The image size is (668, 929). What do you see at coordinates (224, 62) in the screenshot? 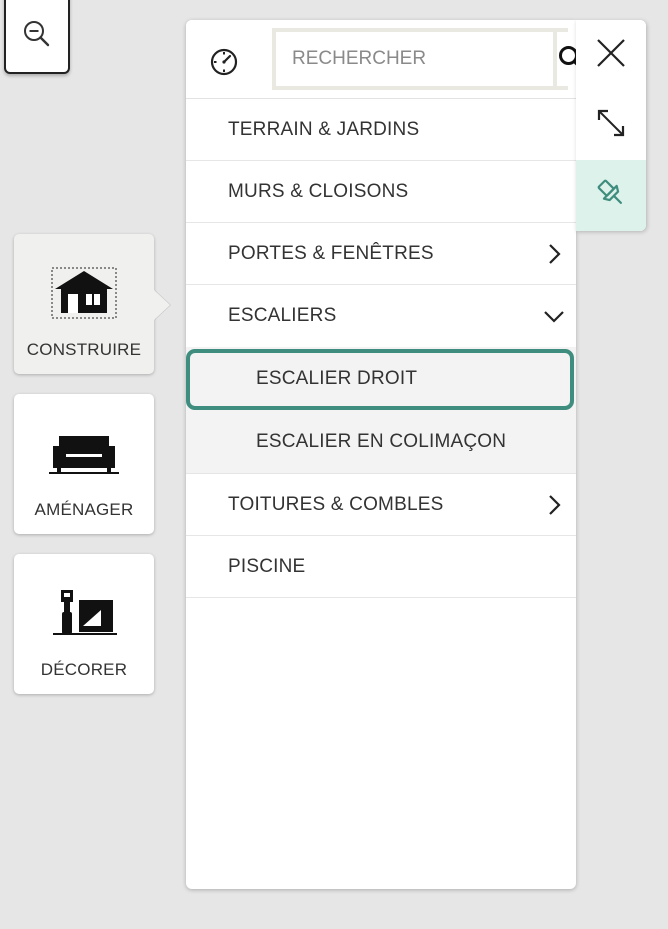
I see `timer-icon` at bounding box center [224, 62].